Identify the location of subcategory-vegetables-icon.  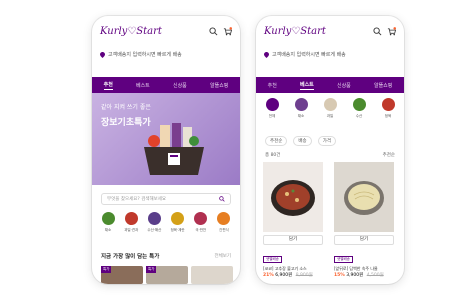
(301, 104).